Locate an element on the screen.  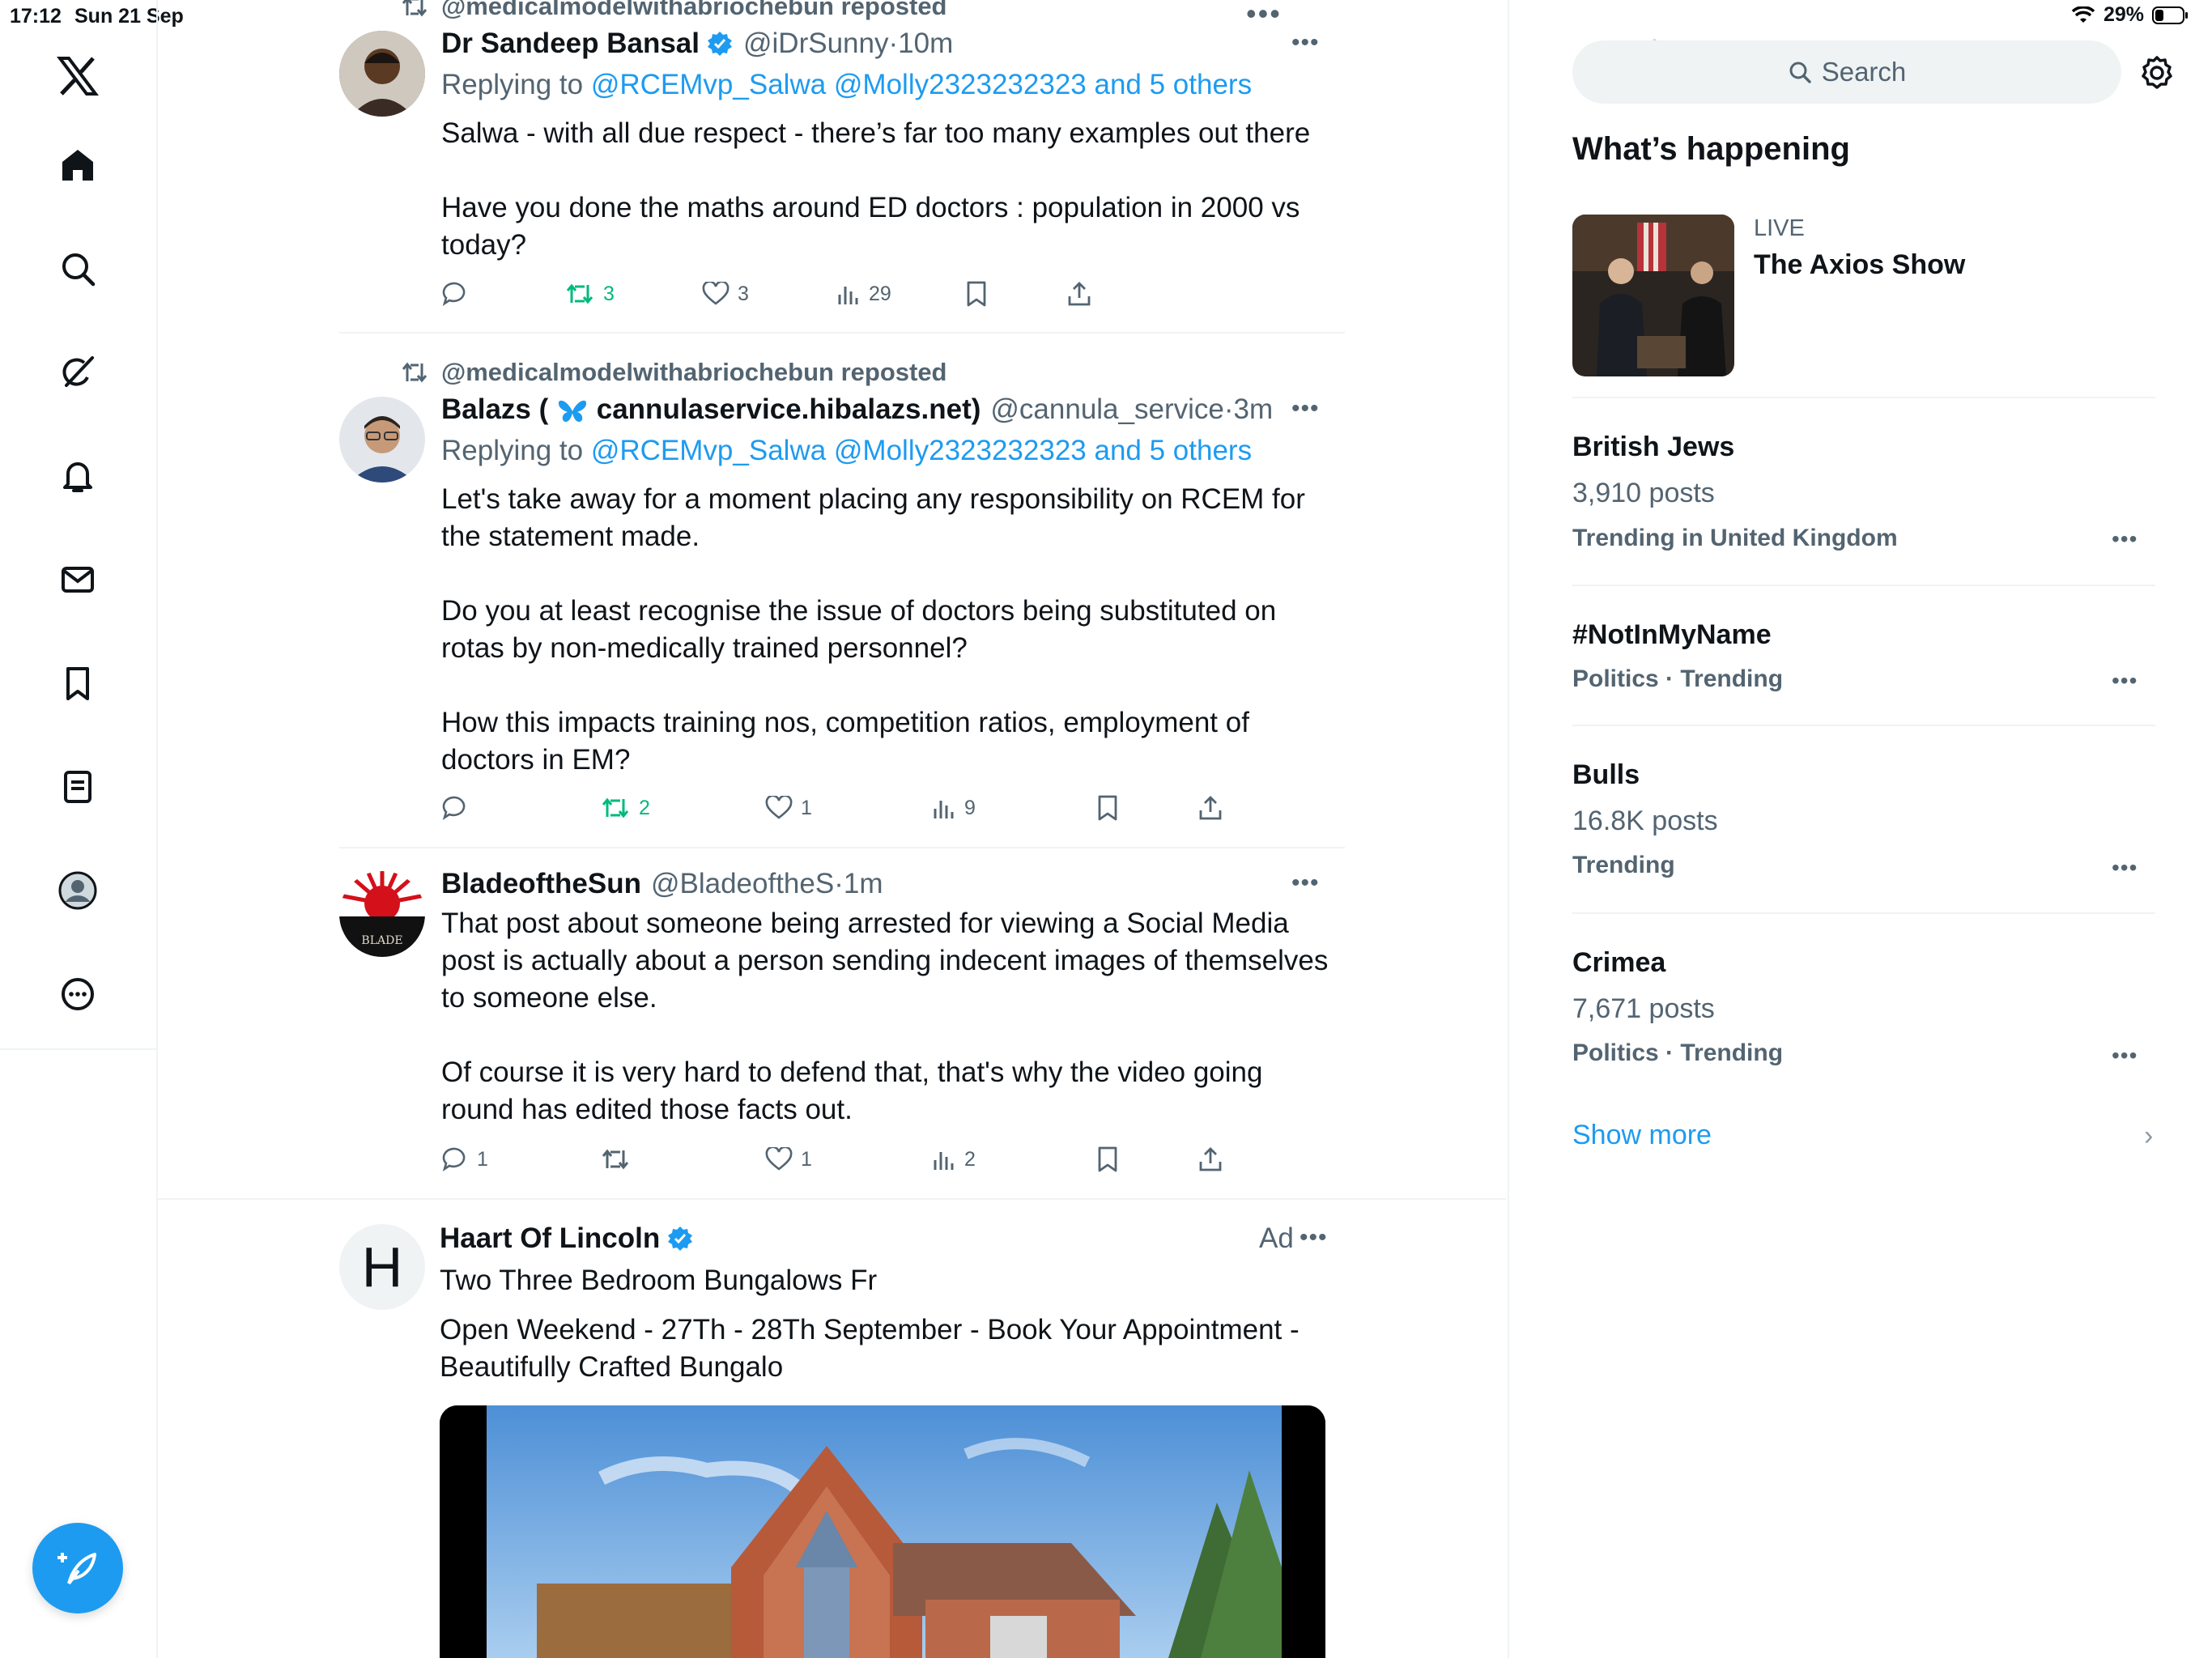
tweet-header: Haart Of Lincoln is located at coordinates (567, 1238).